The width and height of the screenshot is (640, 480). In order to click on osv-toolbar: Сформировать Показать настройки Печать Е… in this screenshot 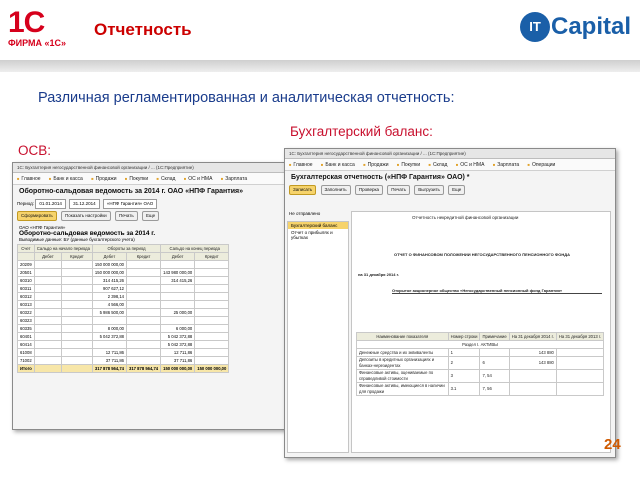, I will do `click(163, 216)`.